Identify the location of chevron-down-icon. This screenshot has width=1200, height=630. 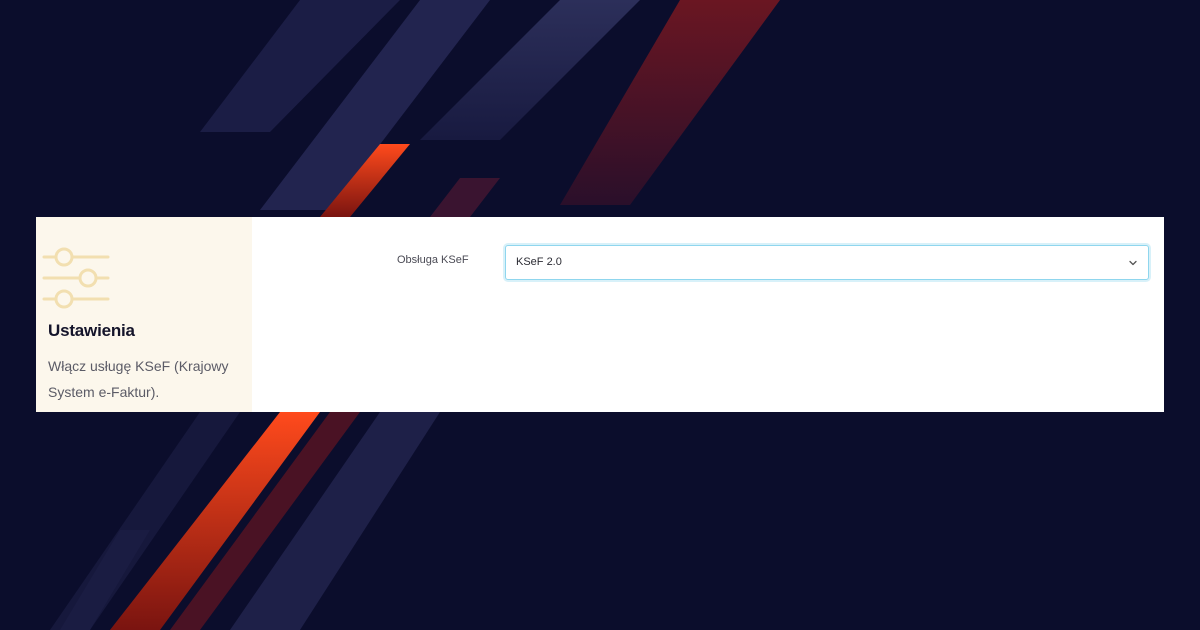
(1133, 263).